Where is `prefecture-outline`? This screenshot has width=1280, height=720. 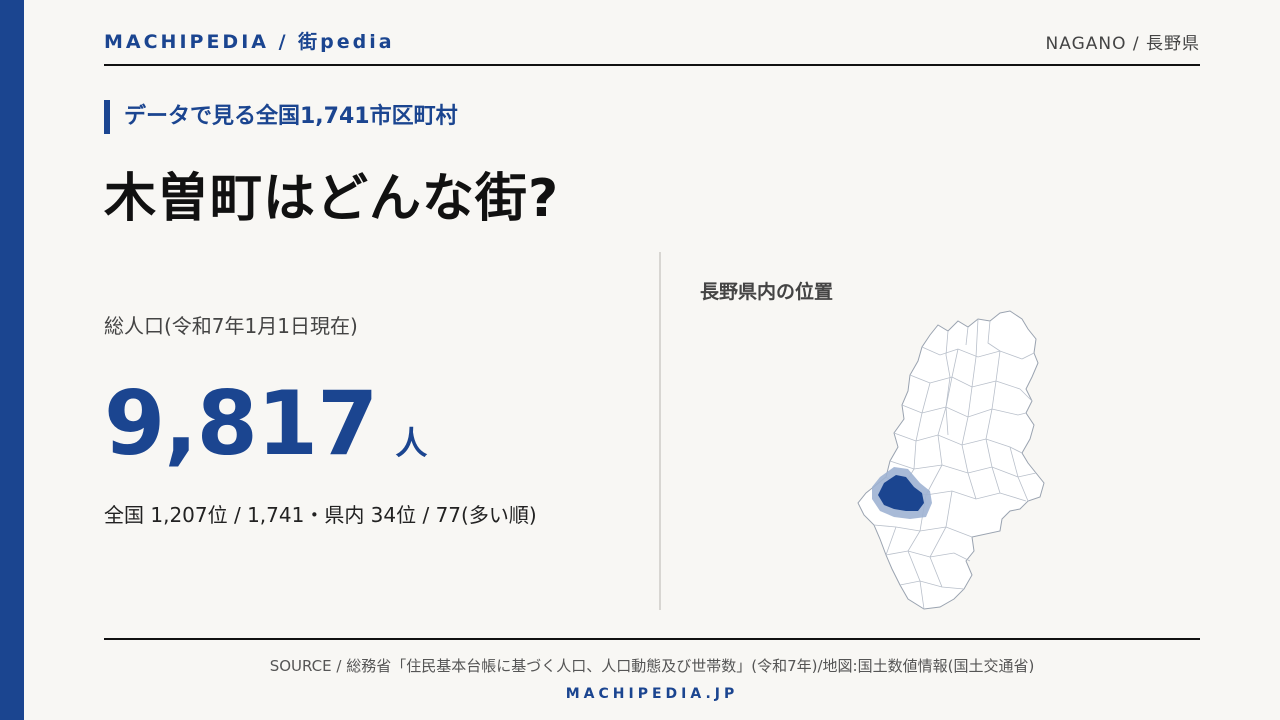
prefecture-outline is located at coordinates (951, 460).